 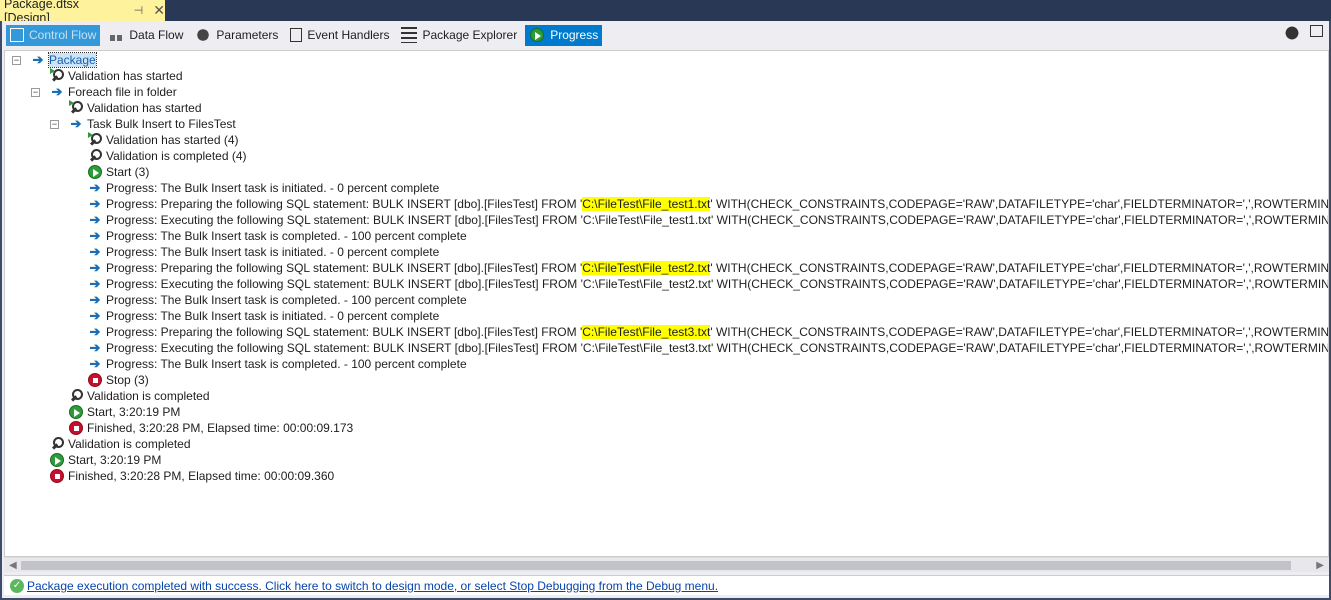 I want to click on start-icon, so click(x=76, y=412).